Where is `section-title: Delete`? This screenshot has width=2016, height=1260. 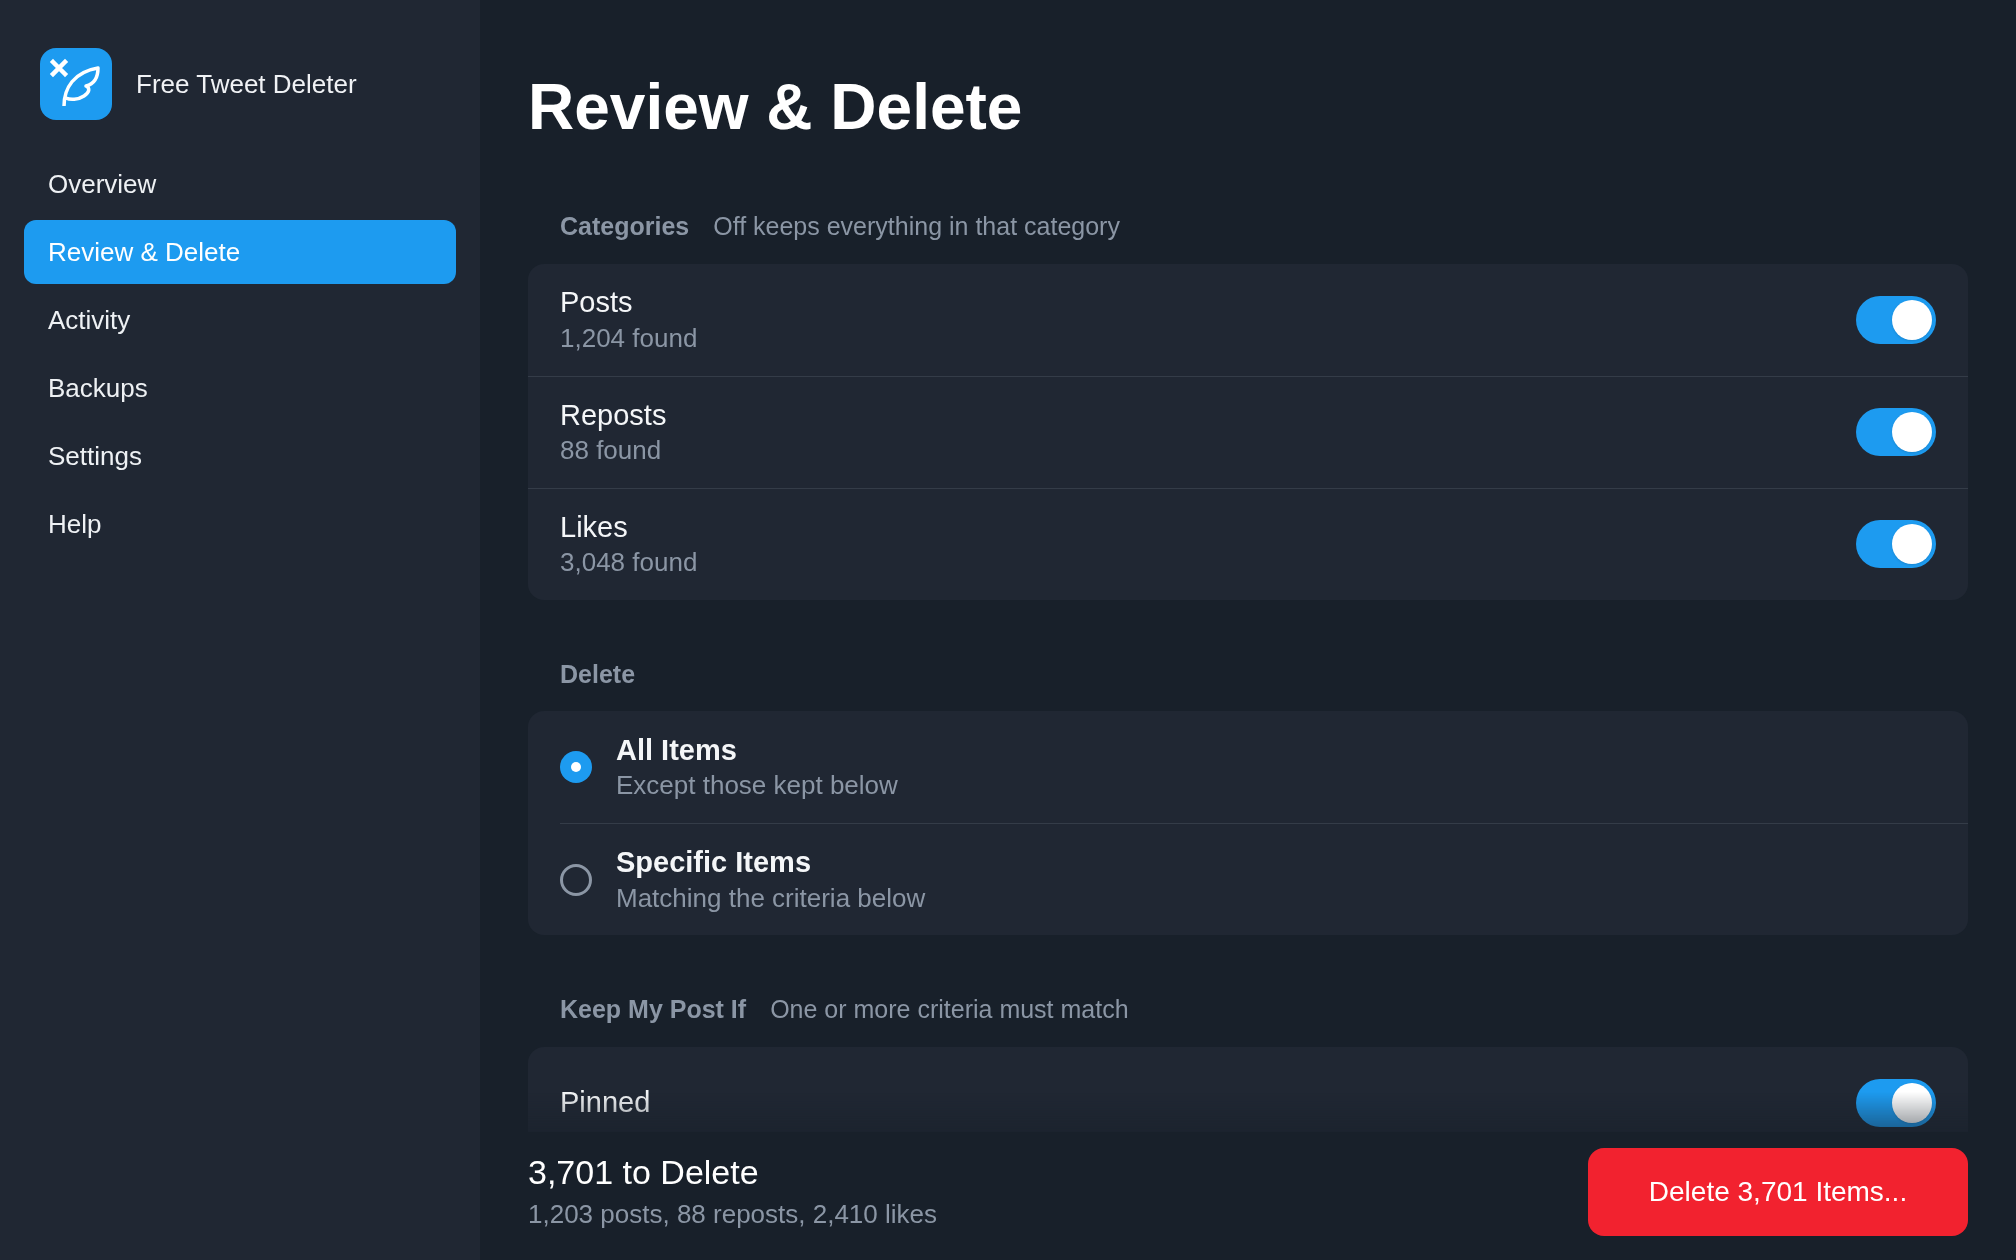 section-title: Delete is located at coordinates (598, 674).